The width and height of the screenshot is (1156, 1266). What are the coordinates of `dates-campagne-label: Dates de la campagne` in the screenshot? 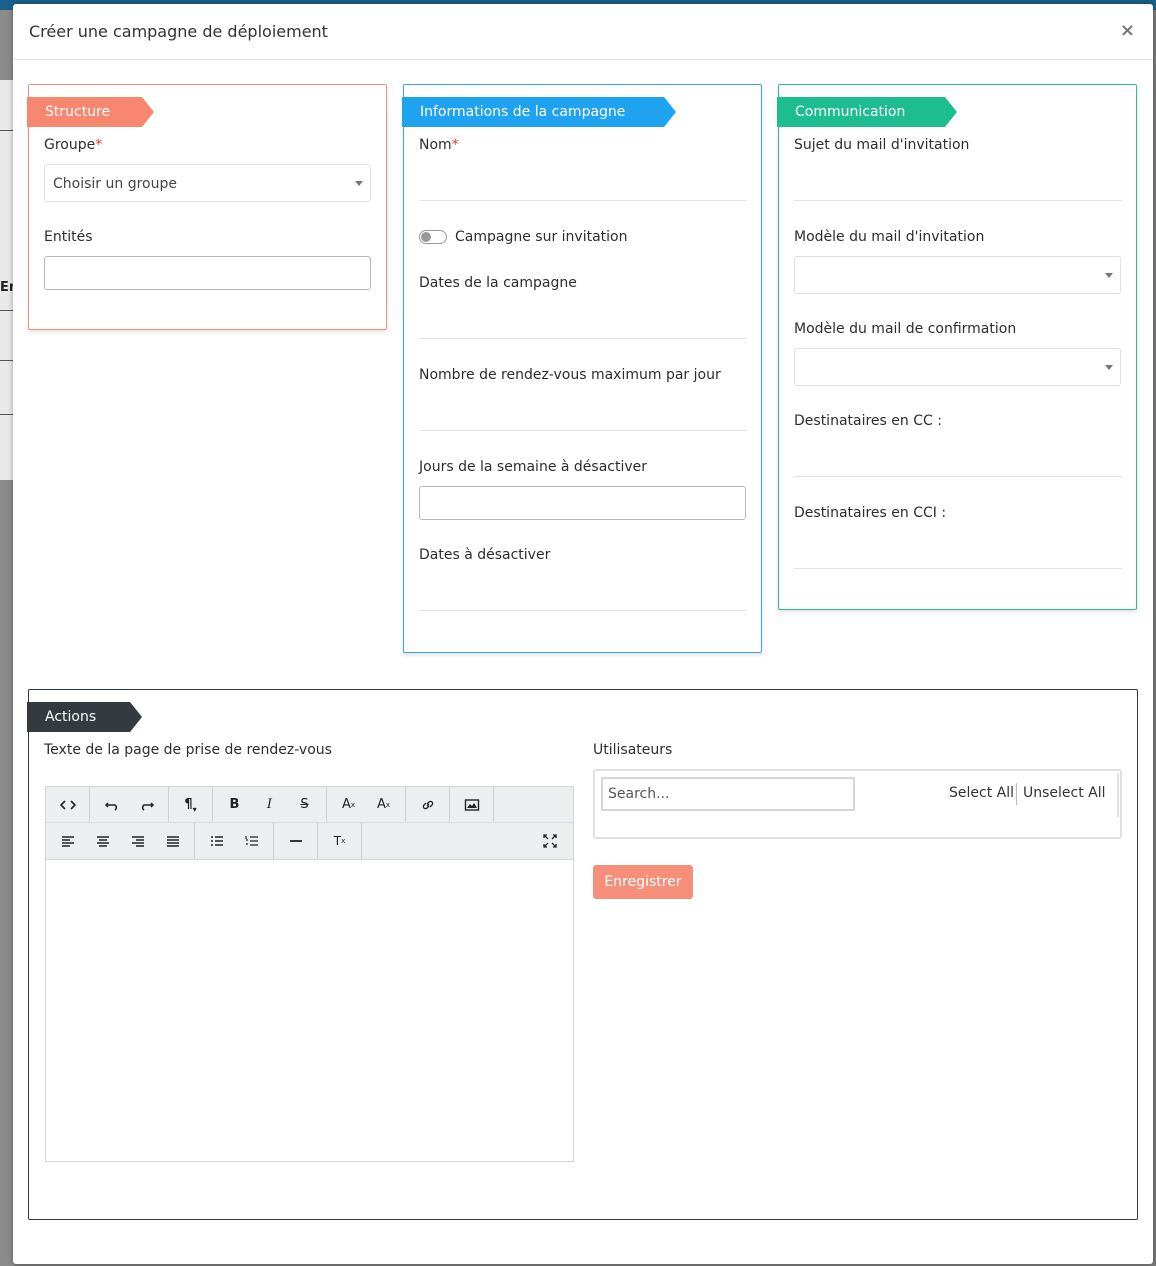 It's located at (498, 283).